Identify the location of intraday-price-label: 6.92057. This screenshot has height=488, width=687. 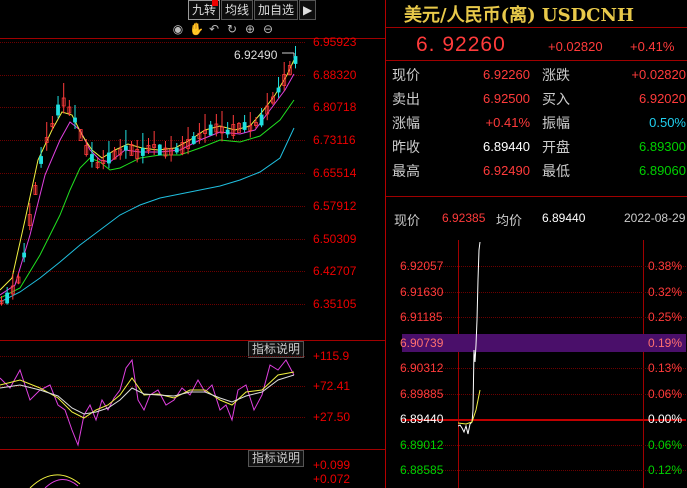
(422, 266).